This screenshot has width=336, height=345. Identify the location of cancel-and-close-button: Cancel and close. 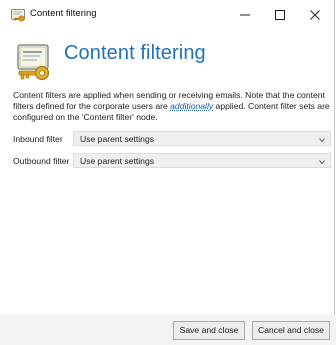
(291, 330).